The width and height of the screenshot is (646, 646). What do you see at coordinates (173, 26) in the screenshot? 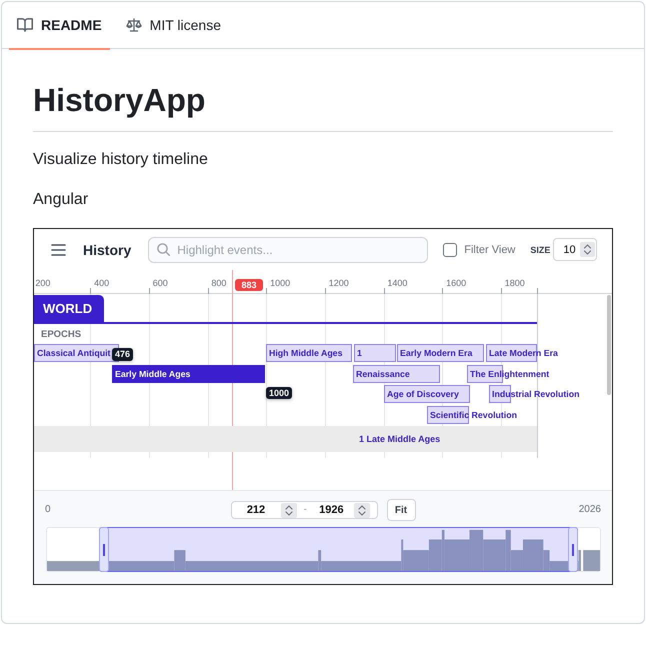
I see `tab: MIT license` at bounding box center [173, 26].